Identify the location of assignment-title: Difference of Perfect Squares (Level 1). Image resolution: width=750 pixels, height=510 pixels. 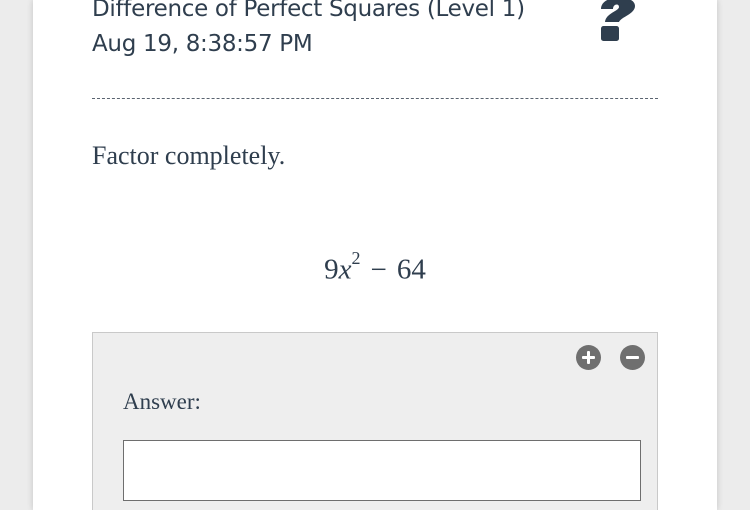
(308, 11).